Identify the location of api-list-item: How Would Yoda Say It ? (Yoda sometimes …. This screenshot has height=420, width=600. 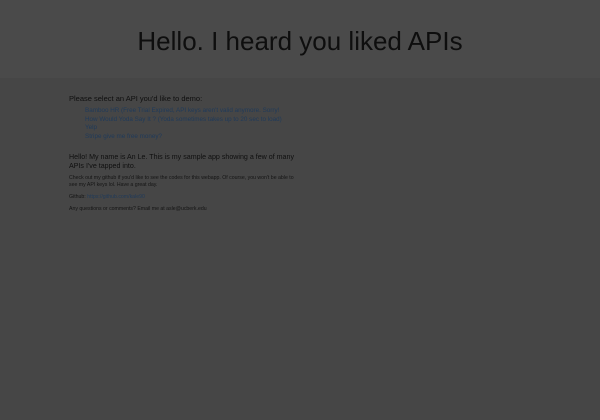
(192, 120).